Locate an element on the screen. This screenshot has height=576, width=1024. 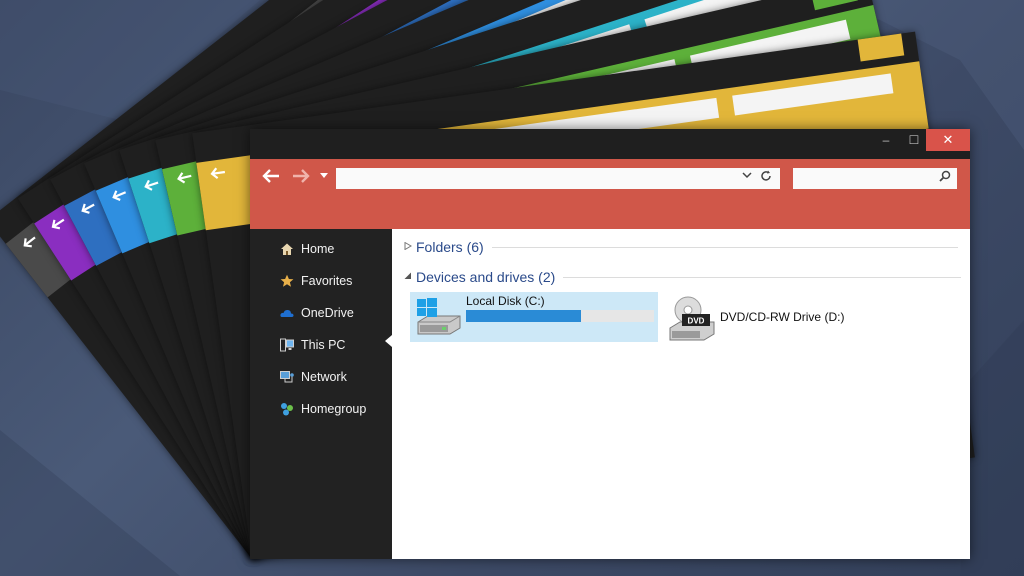
fan-back-arrow-icon is located at coordinates (218, 175).